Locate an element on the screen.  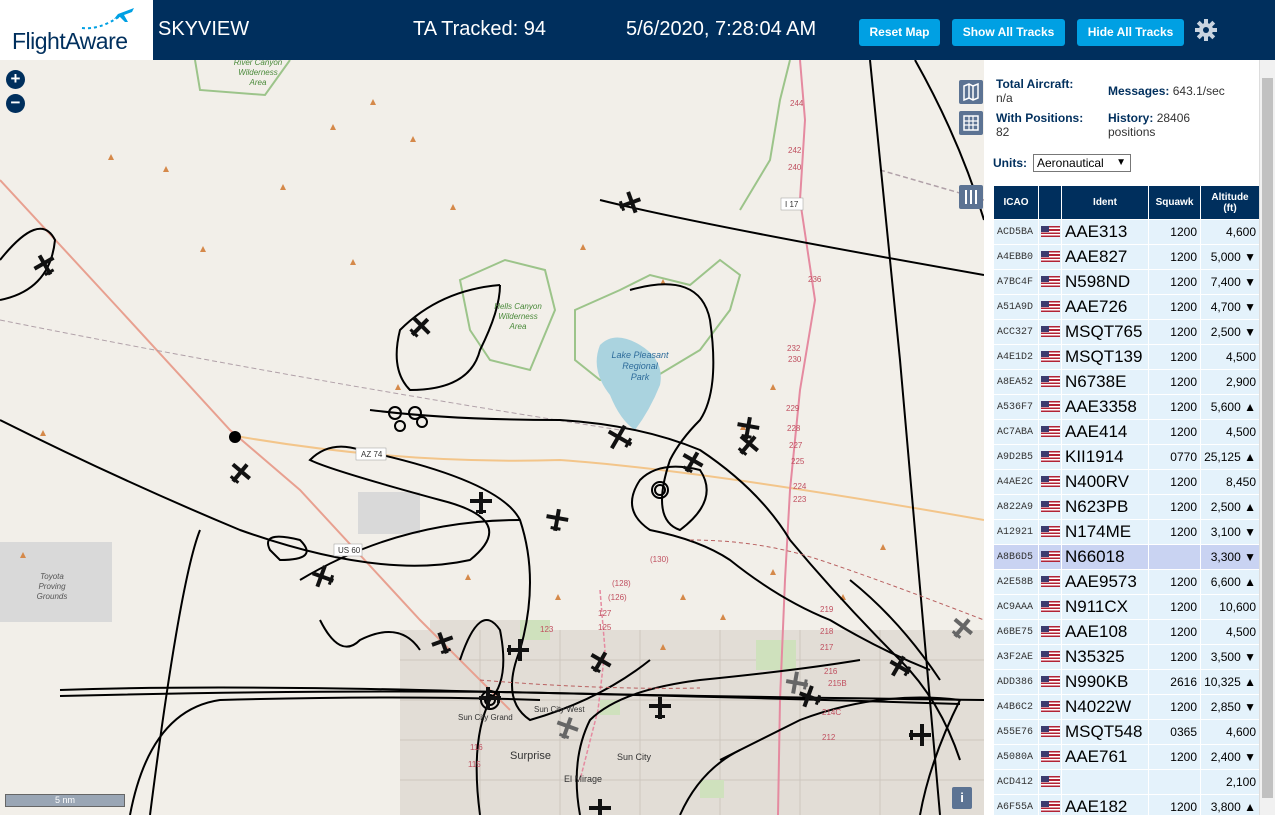
header-altitude: Altitude (ft) is located at coordinates (1230, 202).